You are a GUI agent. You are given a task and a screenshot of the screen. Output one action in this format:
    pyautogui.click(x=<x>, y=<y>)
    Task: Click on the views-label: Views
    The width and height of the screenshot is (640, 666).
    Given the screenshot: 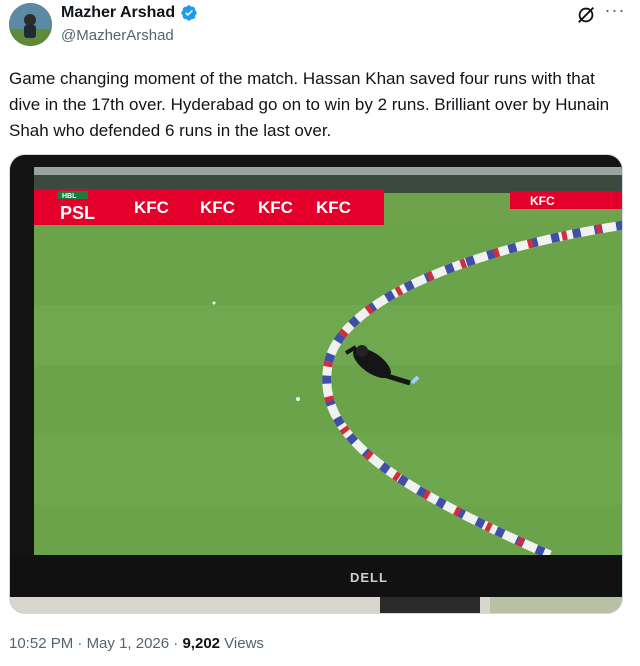 What is the action you would take?
    pyautogui.click(x=242, y=643)
    